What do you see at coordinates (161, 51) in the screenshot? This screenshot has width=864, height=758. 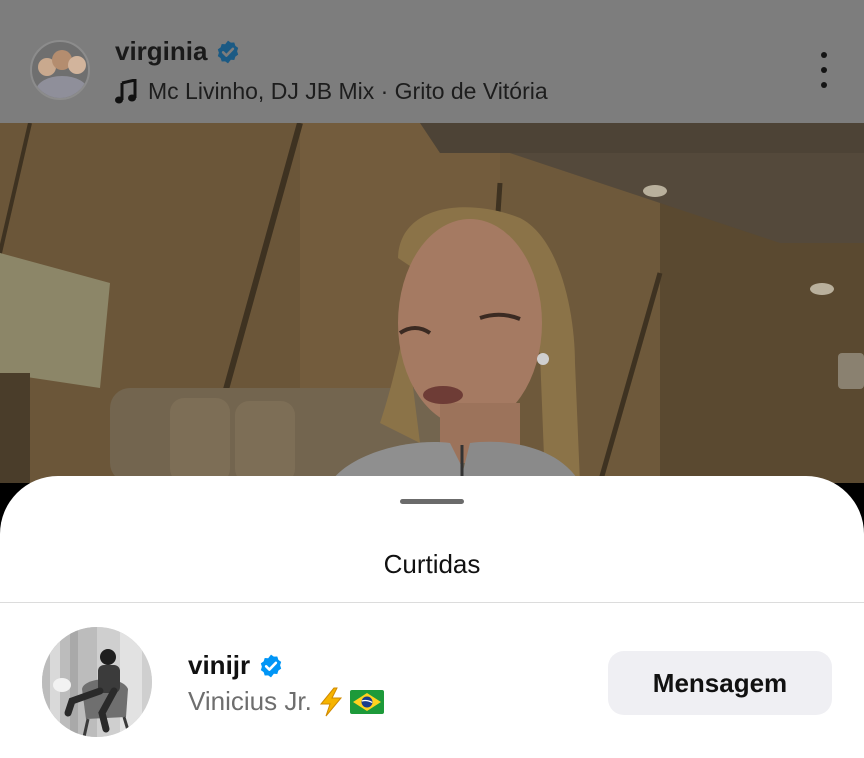 I see `post-author-username-text: virginia` at bounding box center [161, 51].